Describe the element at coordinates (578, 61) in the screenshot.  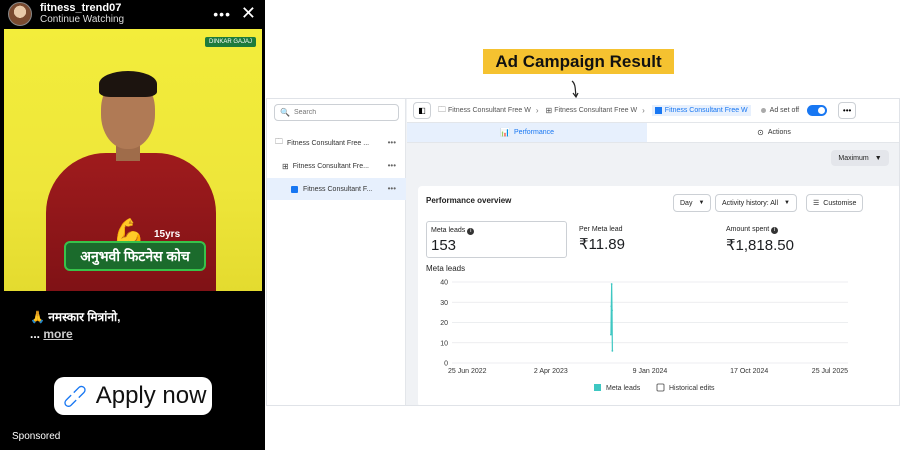
I see `page-title: Ad Campaign Result` at that location.